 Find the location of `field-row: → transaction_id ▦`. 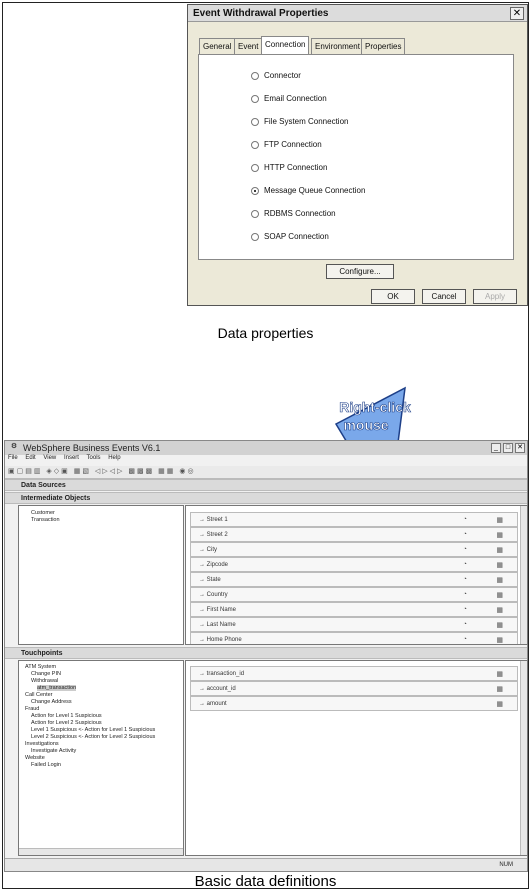

field-row: → transaction_id ▦ is located at coordinates (354, 673).